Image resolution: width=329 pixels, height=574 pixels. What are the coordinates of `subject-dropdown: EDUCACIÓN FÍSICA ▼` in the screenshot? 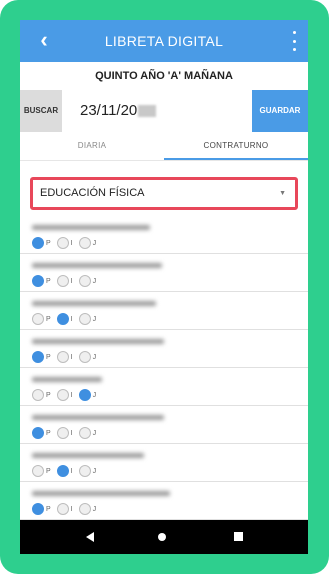 It's located at (164, 193).